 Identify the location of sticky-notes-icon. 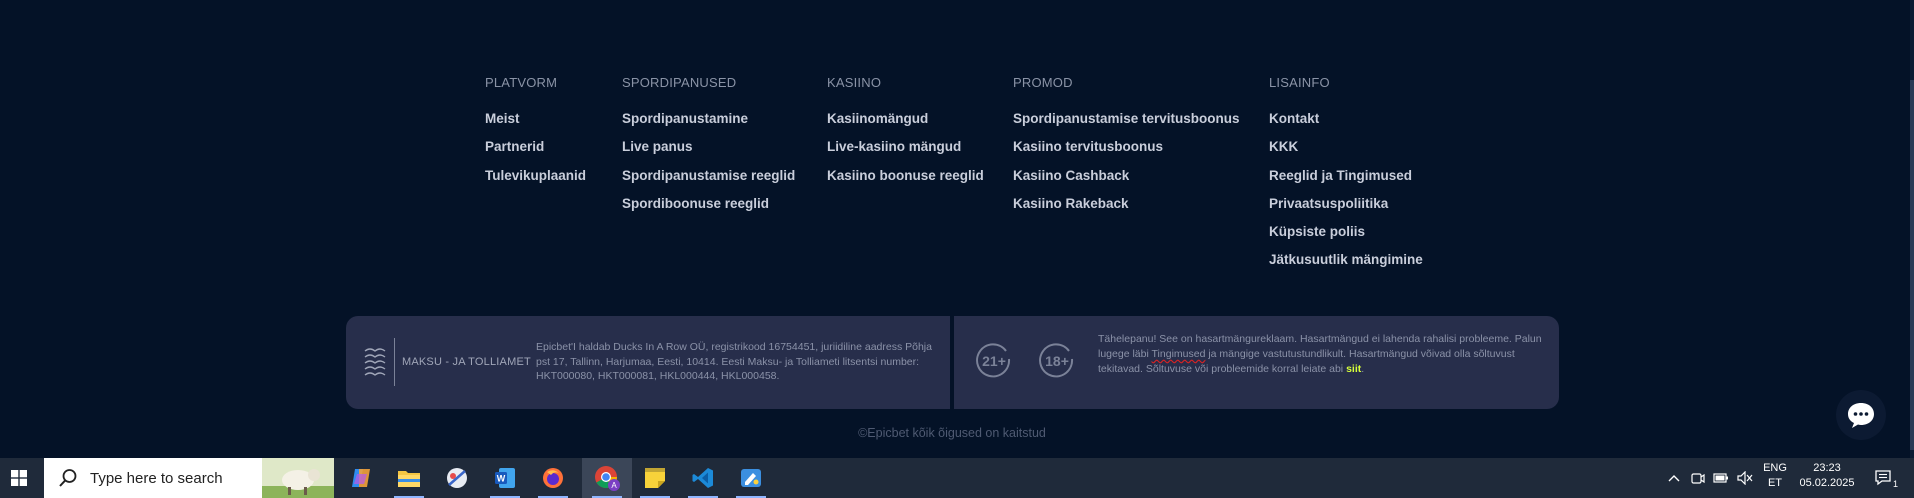
(655, 478).